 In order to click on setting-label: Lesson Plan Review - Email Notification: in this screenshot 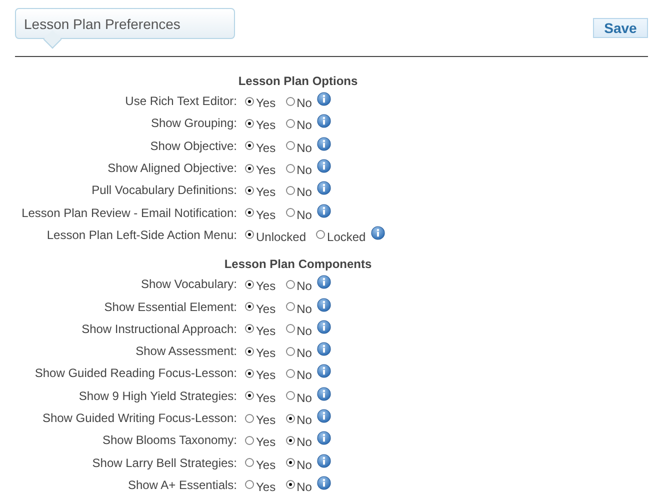, I will do `click(128, 213)`.